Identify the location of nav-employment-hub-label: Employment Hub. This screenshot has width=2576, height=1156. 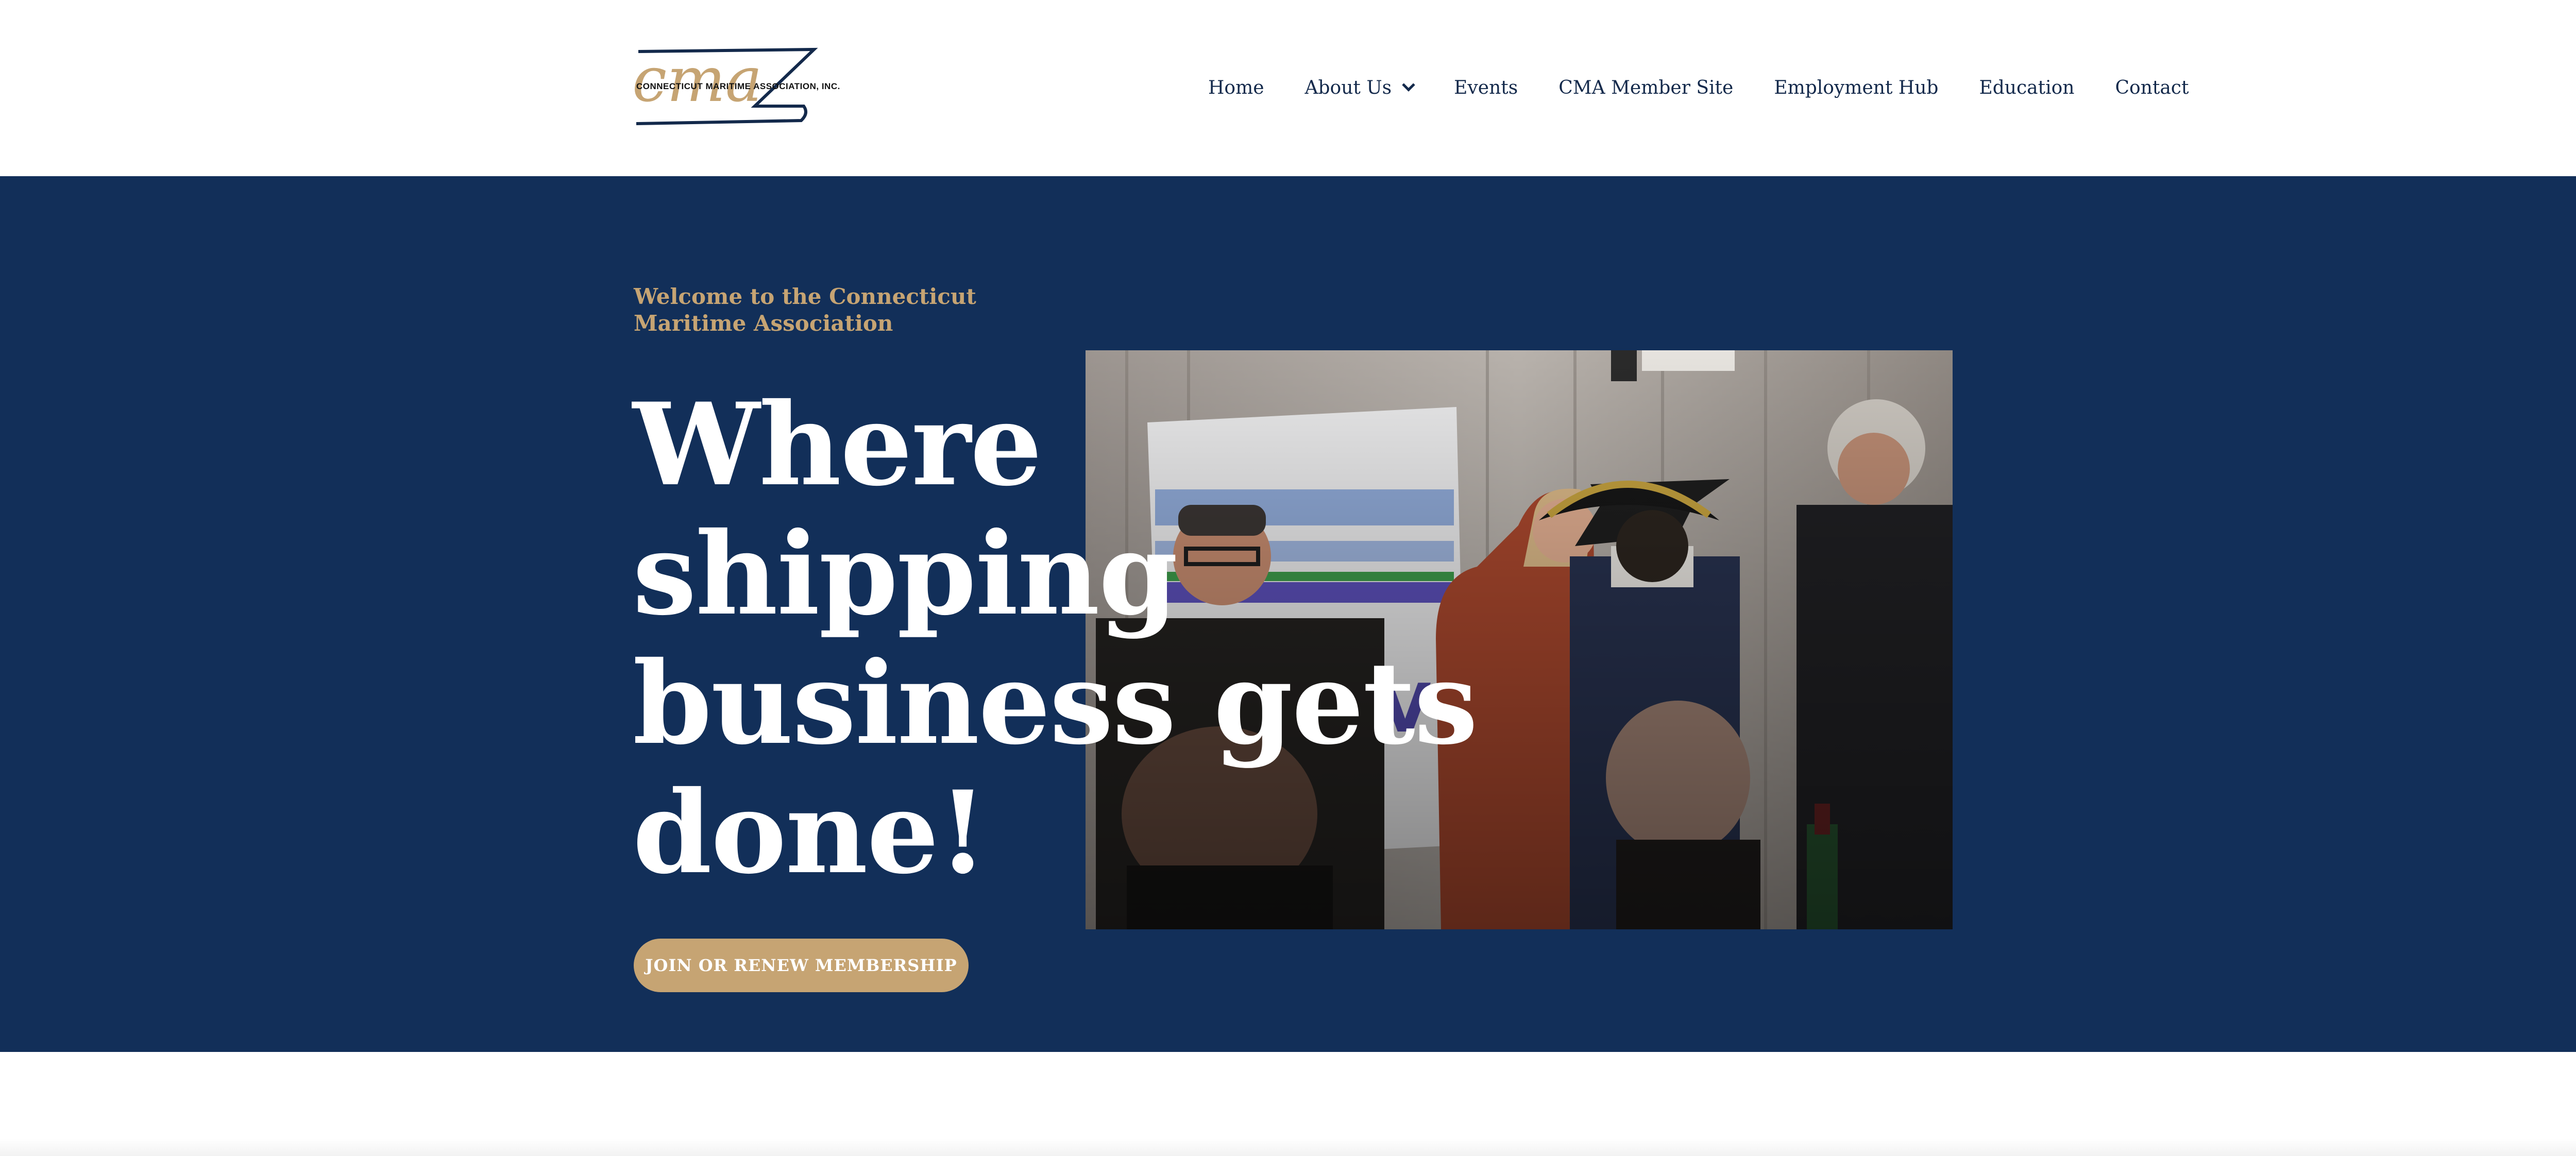
(1856, 87).